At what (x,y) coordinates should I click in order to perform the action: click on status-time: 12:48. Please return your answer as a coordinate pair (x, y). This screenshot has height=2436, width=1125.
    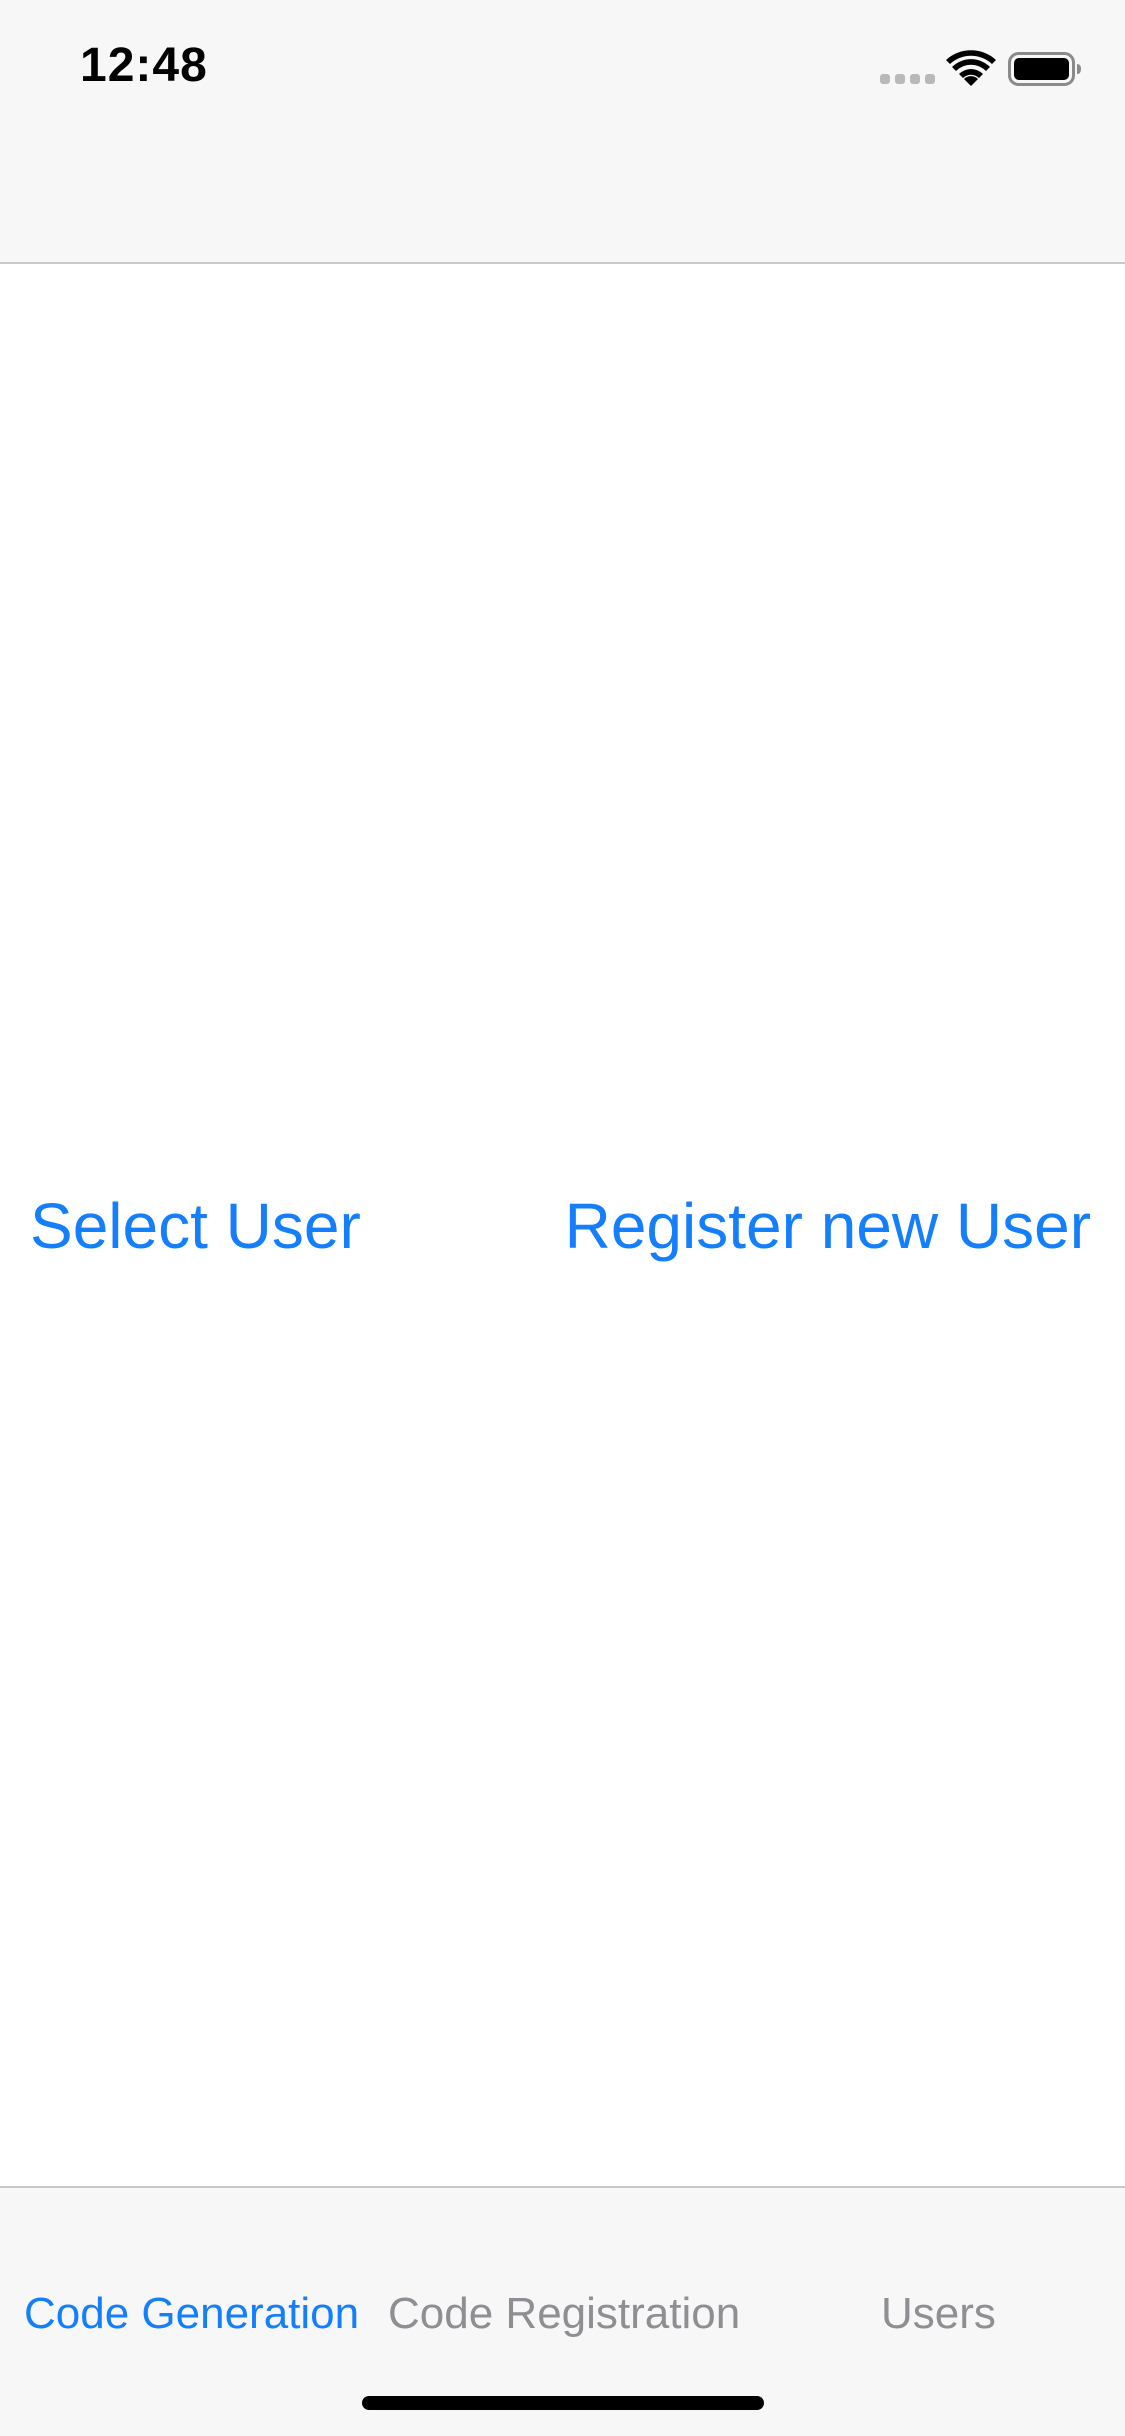
    Looking at the image, I should click on (144, 65).